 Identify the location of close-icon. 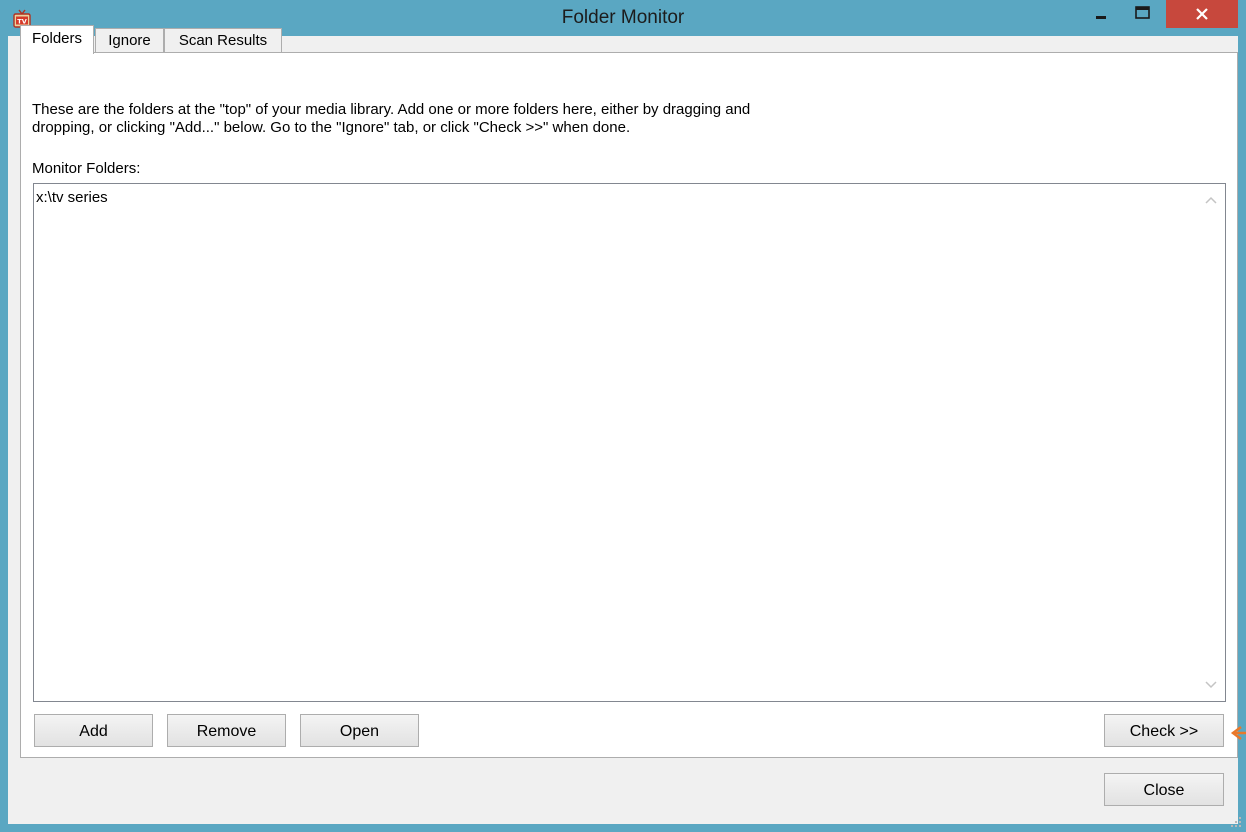
(1202, 14).